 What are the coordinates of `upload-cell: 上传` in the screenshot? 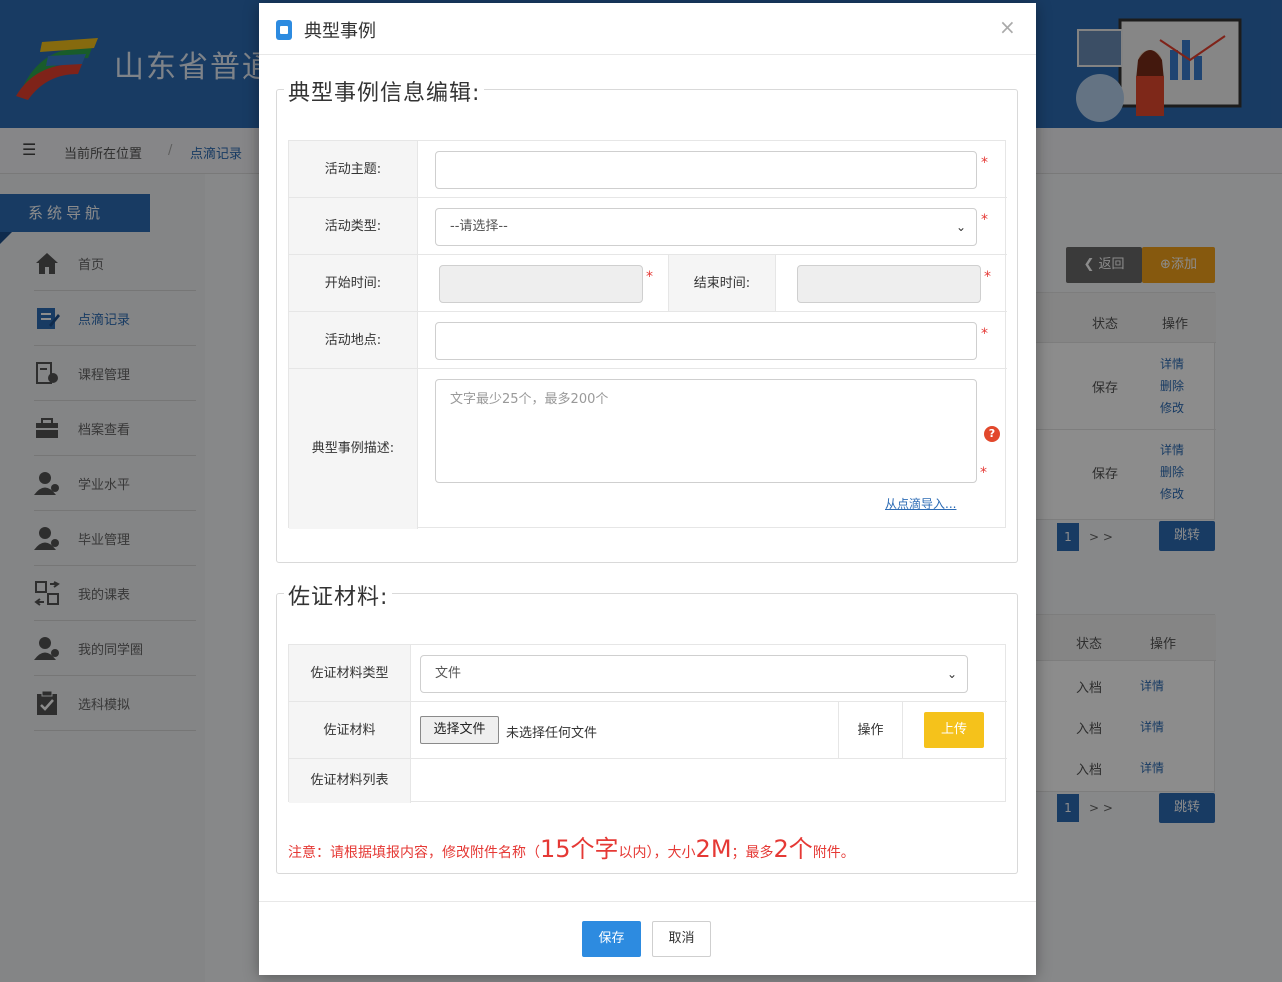 It's located at (955, 730).